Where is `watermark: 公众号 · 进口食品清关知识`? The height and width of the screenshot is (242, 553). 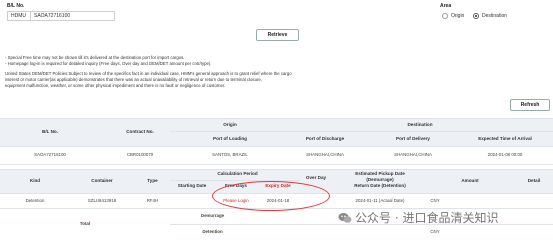
watermark: 公众号 · 进口食品清关知识 is located at coordinates (418, 217).